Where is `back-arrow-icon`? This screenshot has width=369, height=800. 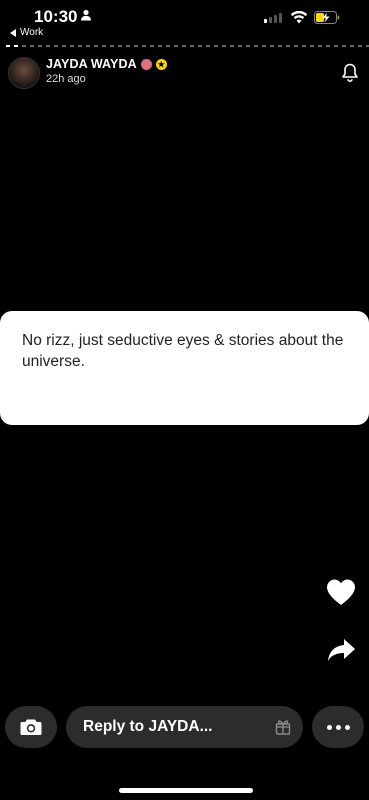 back-arrow-icon is located at coordinates (13, 32).